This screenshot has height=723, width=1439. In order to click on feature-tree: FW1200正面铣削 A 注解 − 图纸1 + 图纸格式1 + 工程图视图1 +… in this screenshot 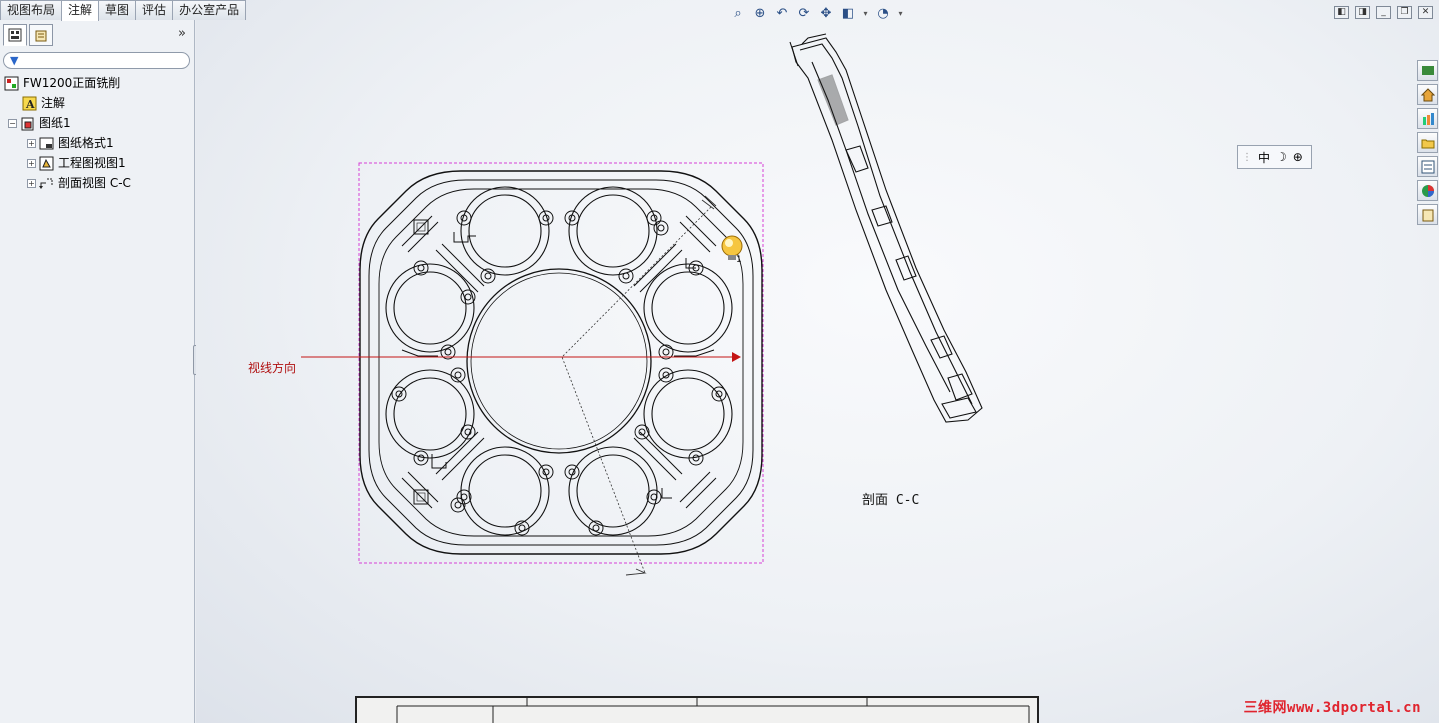, I will do `click(97, 133)`.